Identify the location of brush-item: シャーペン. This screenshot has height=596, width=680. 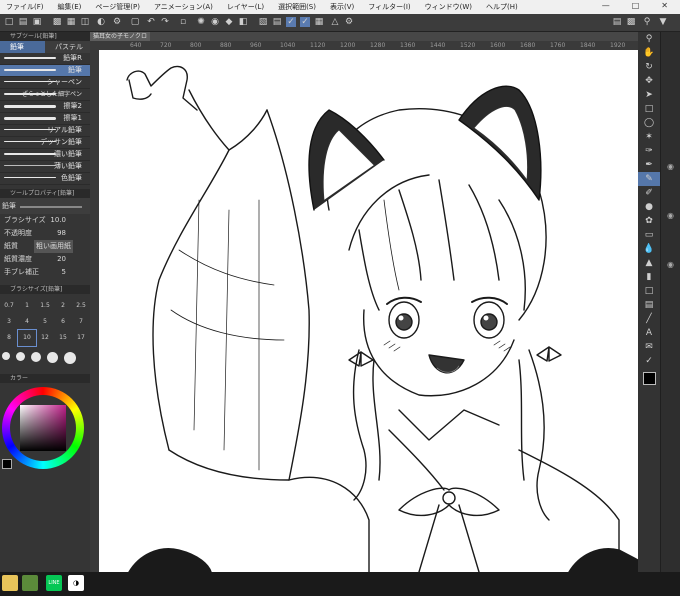
(45, 83).